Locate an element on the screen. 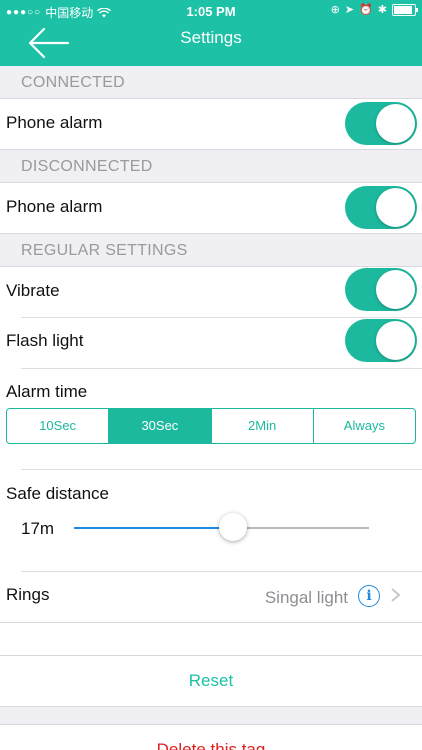 This screenshot has height=750, width=422. location-icon: ➤ is located at coordinates (349, 10).